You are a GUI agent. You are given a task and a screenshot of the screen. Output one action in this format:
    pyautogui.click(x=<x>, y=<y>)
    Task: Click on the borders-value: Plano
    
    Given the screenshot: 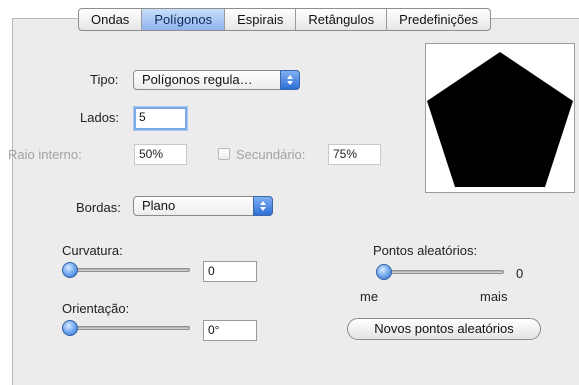 What is the action you would take?
    pyautogui.click(x=159, y=205)
    